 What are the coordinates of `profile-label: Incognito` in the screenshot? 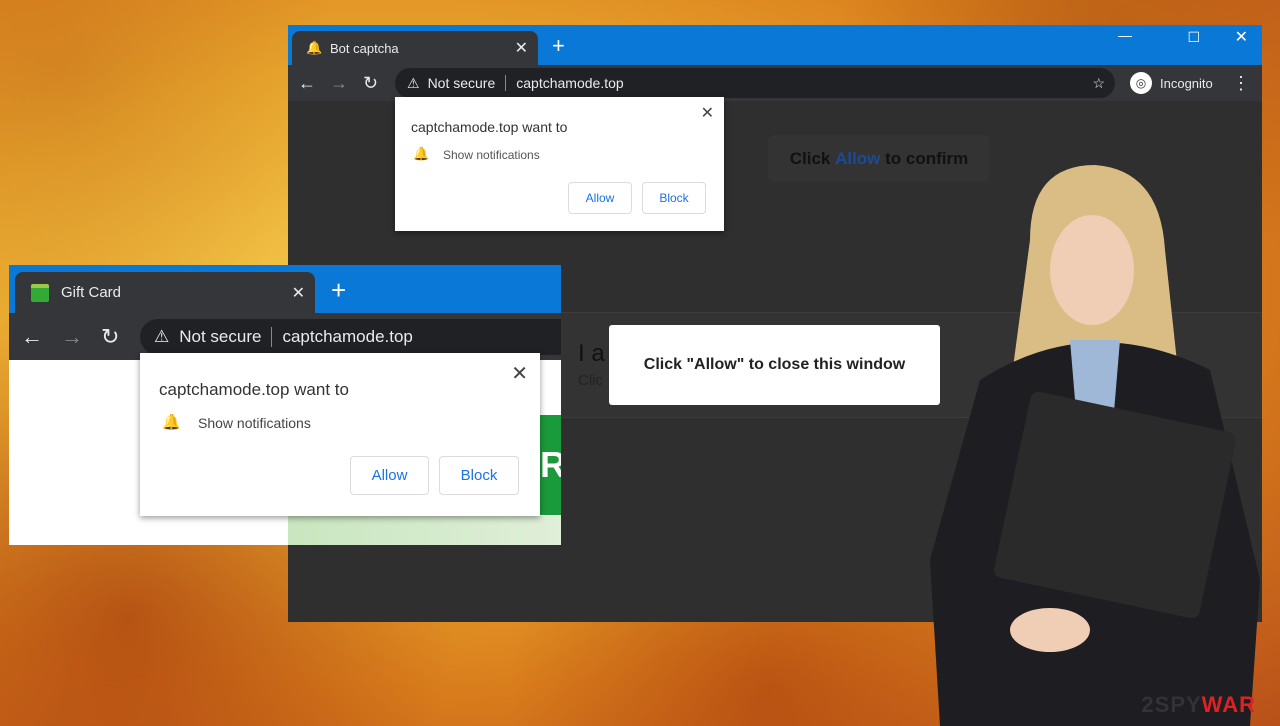 It's located at (1186, 83).